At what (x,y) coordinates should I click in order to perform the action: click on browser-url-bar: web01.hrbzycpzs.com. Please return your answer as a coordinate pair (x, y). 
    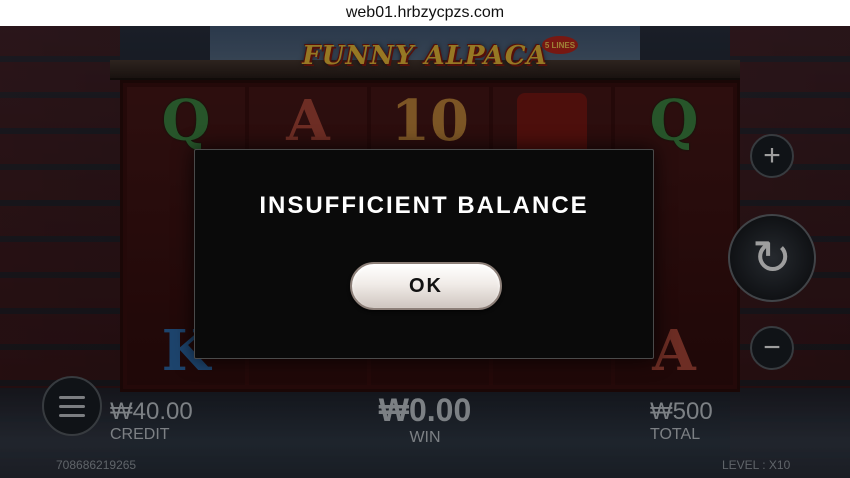
    Looking at the image, I should click on (425, 13).